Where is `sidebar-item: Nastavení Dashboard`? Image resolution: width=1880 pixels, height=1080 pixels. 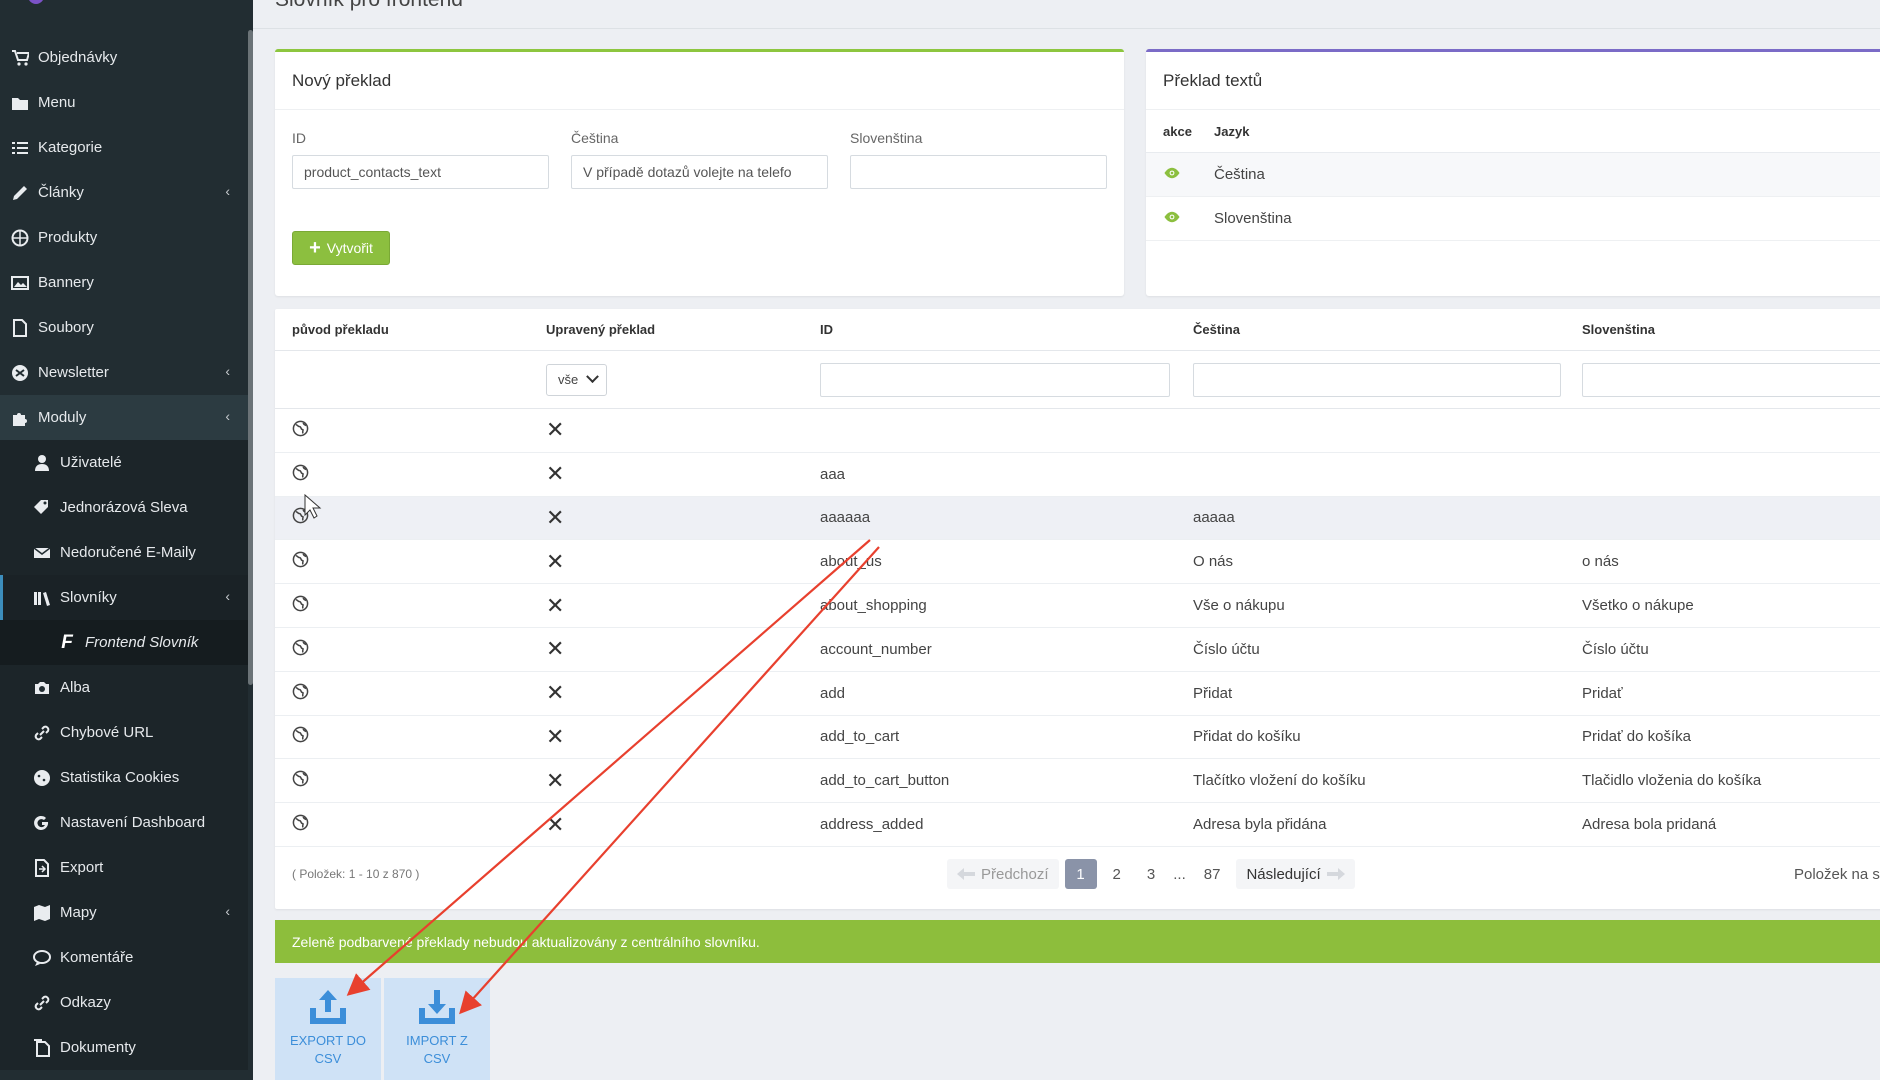
sidebar-item: Nastavení Dashboard is located at coordinates (124, 822).